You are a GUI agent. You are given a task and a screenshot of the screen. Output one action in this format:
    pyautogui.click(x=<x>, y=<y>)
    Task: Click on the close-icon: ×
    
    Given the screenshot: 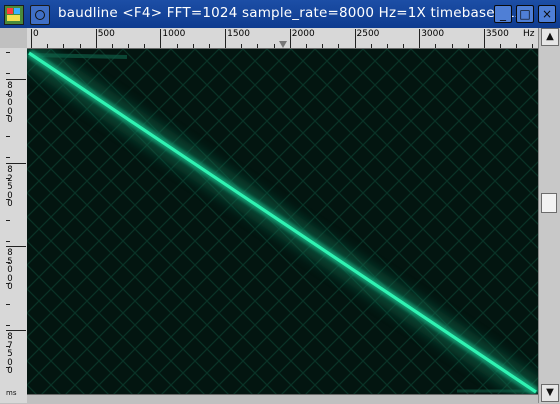 What is the action you would take?
    pyautogui.click(x=547, y=14)
    